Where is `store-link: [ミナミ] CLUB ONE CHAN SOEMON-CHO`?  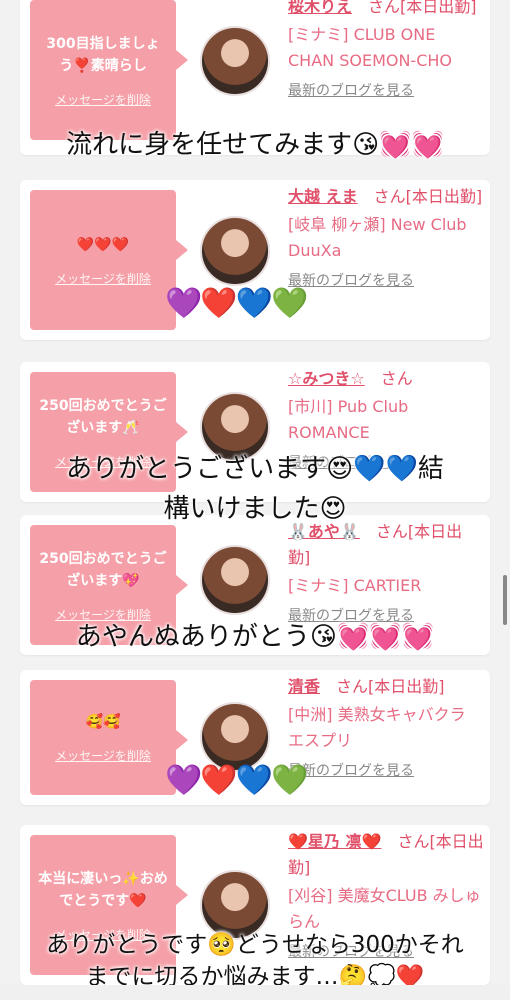 store-link: [ミナミ] CLUB ONE CHAN SOEMON-CHO is located at coordinates (386, 48).